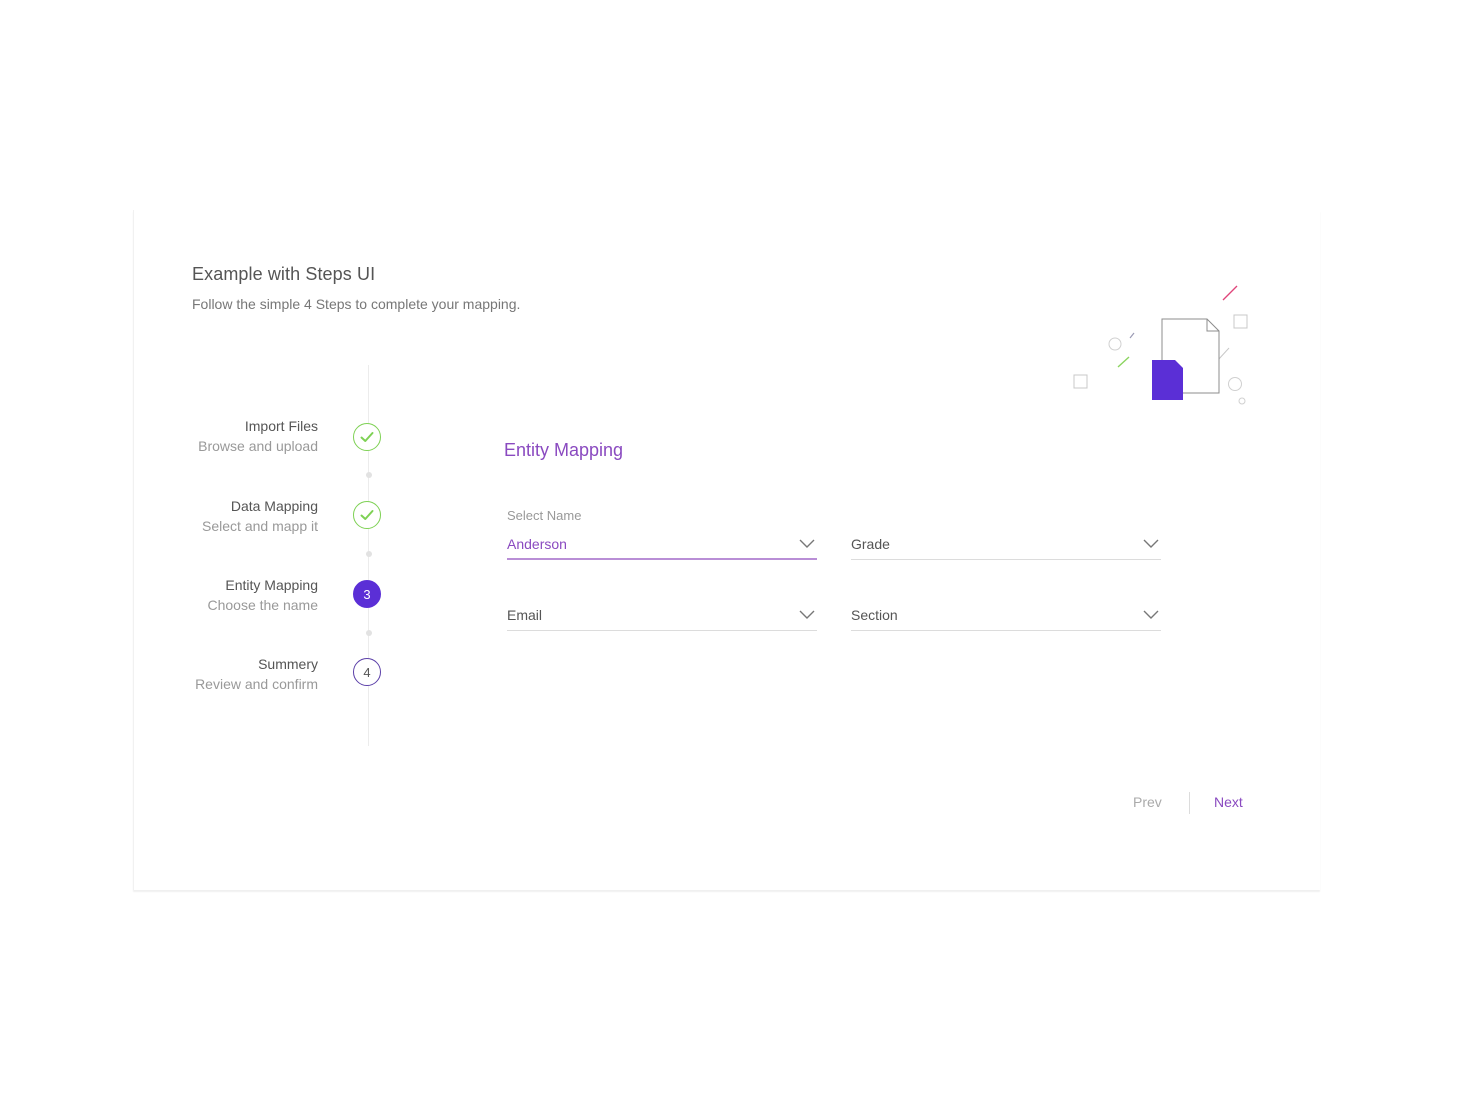 This screenshot has width=1466, height=1100. What do you see at coordinates (544, 515) in the screenshot?
I see `field-label: Select Name` at bounding box center [544, 515].